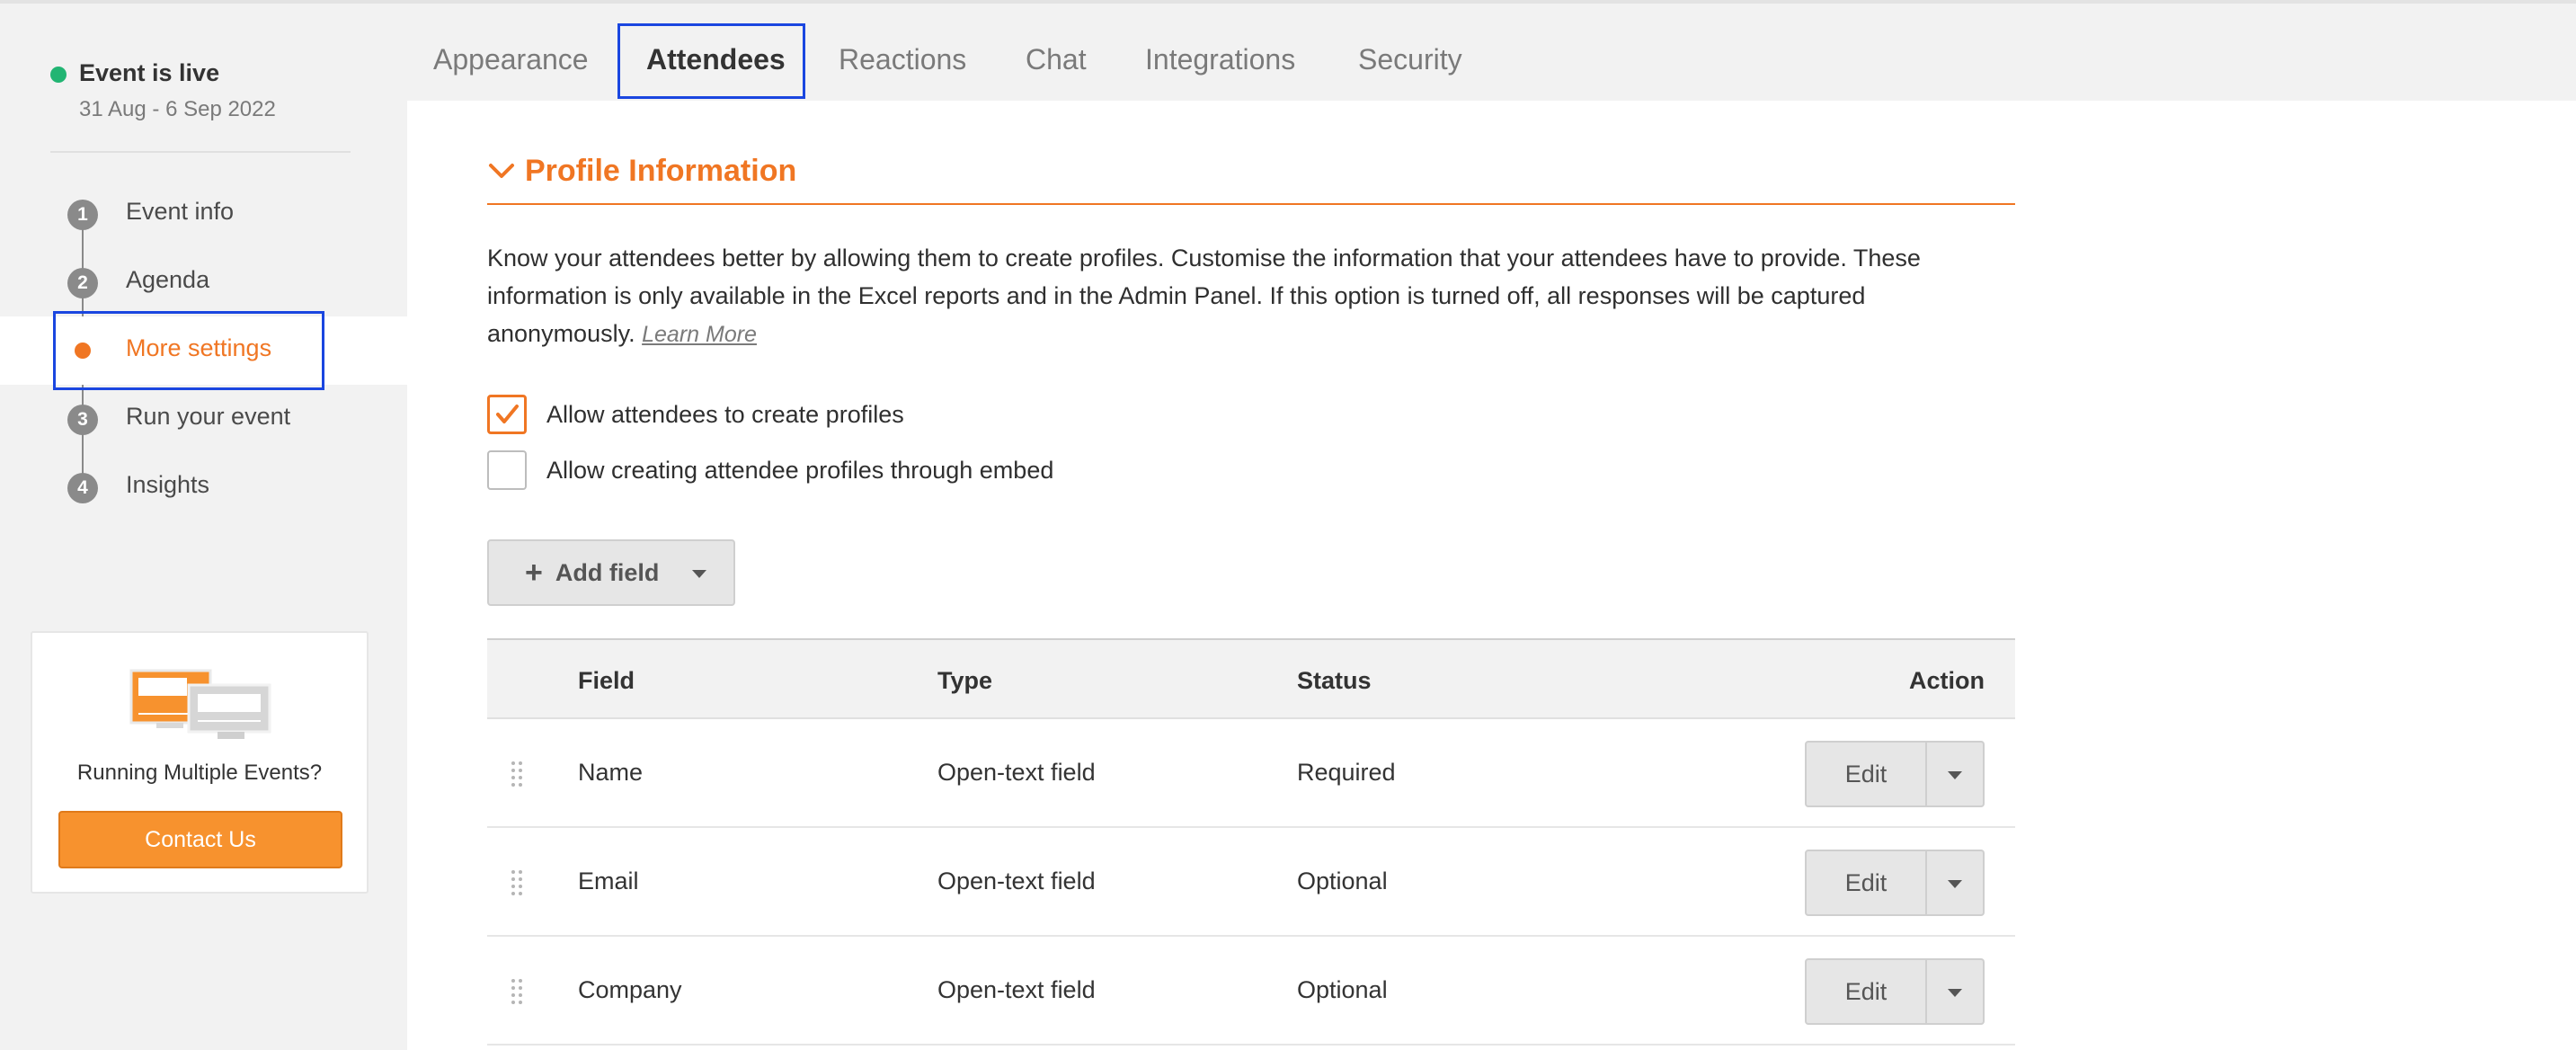 The image size is (2576, 1050). Describe the element at coordinates (1346, 773) in the screenshot. I see `field-status-cell: Required` at that location.